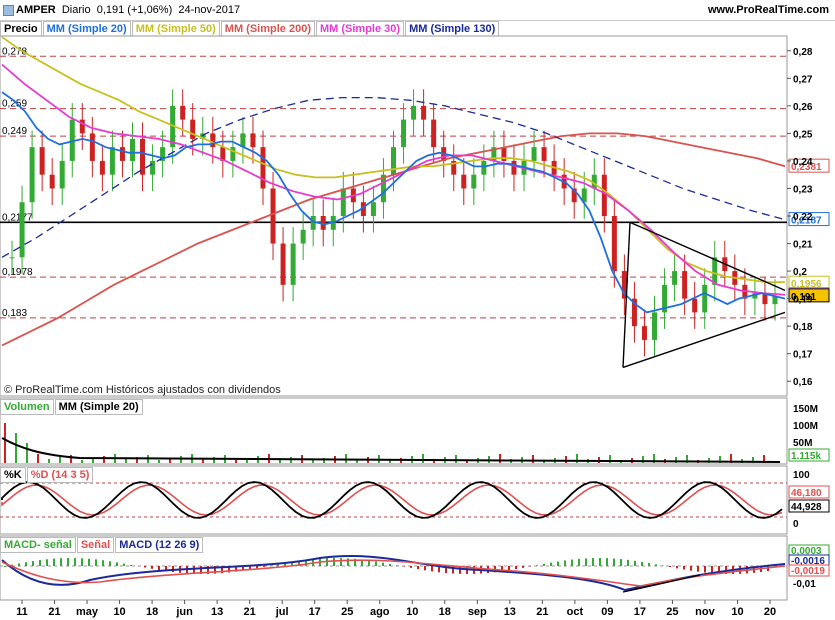 The image size is (835, 620). Describe the element at coordinates (477, 612) in the screenshot. I see `x-tick-label: sep` at that location.